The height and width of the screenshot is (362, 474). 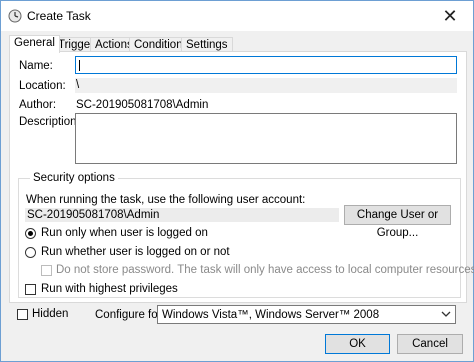 I want to click on window-title: Create Task, so click(x=59, y=16).